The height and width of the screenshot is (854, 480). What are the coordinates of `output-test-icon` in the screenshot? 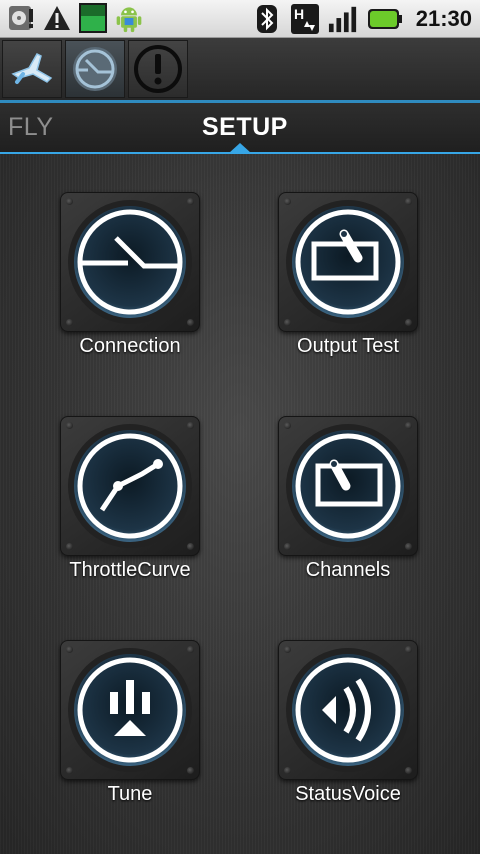 It's located at (348, 262).